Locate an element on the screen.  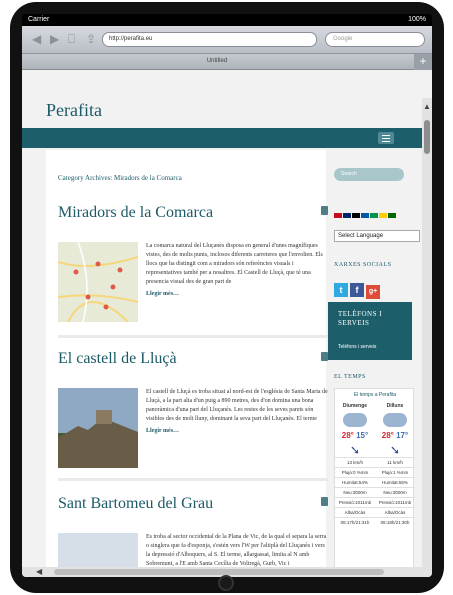
rain: Pluja:1 %mm is located at coordinates (395, 472).